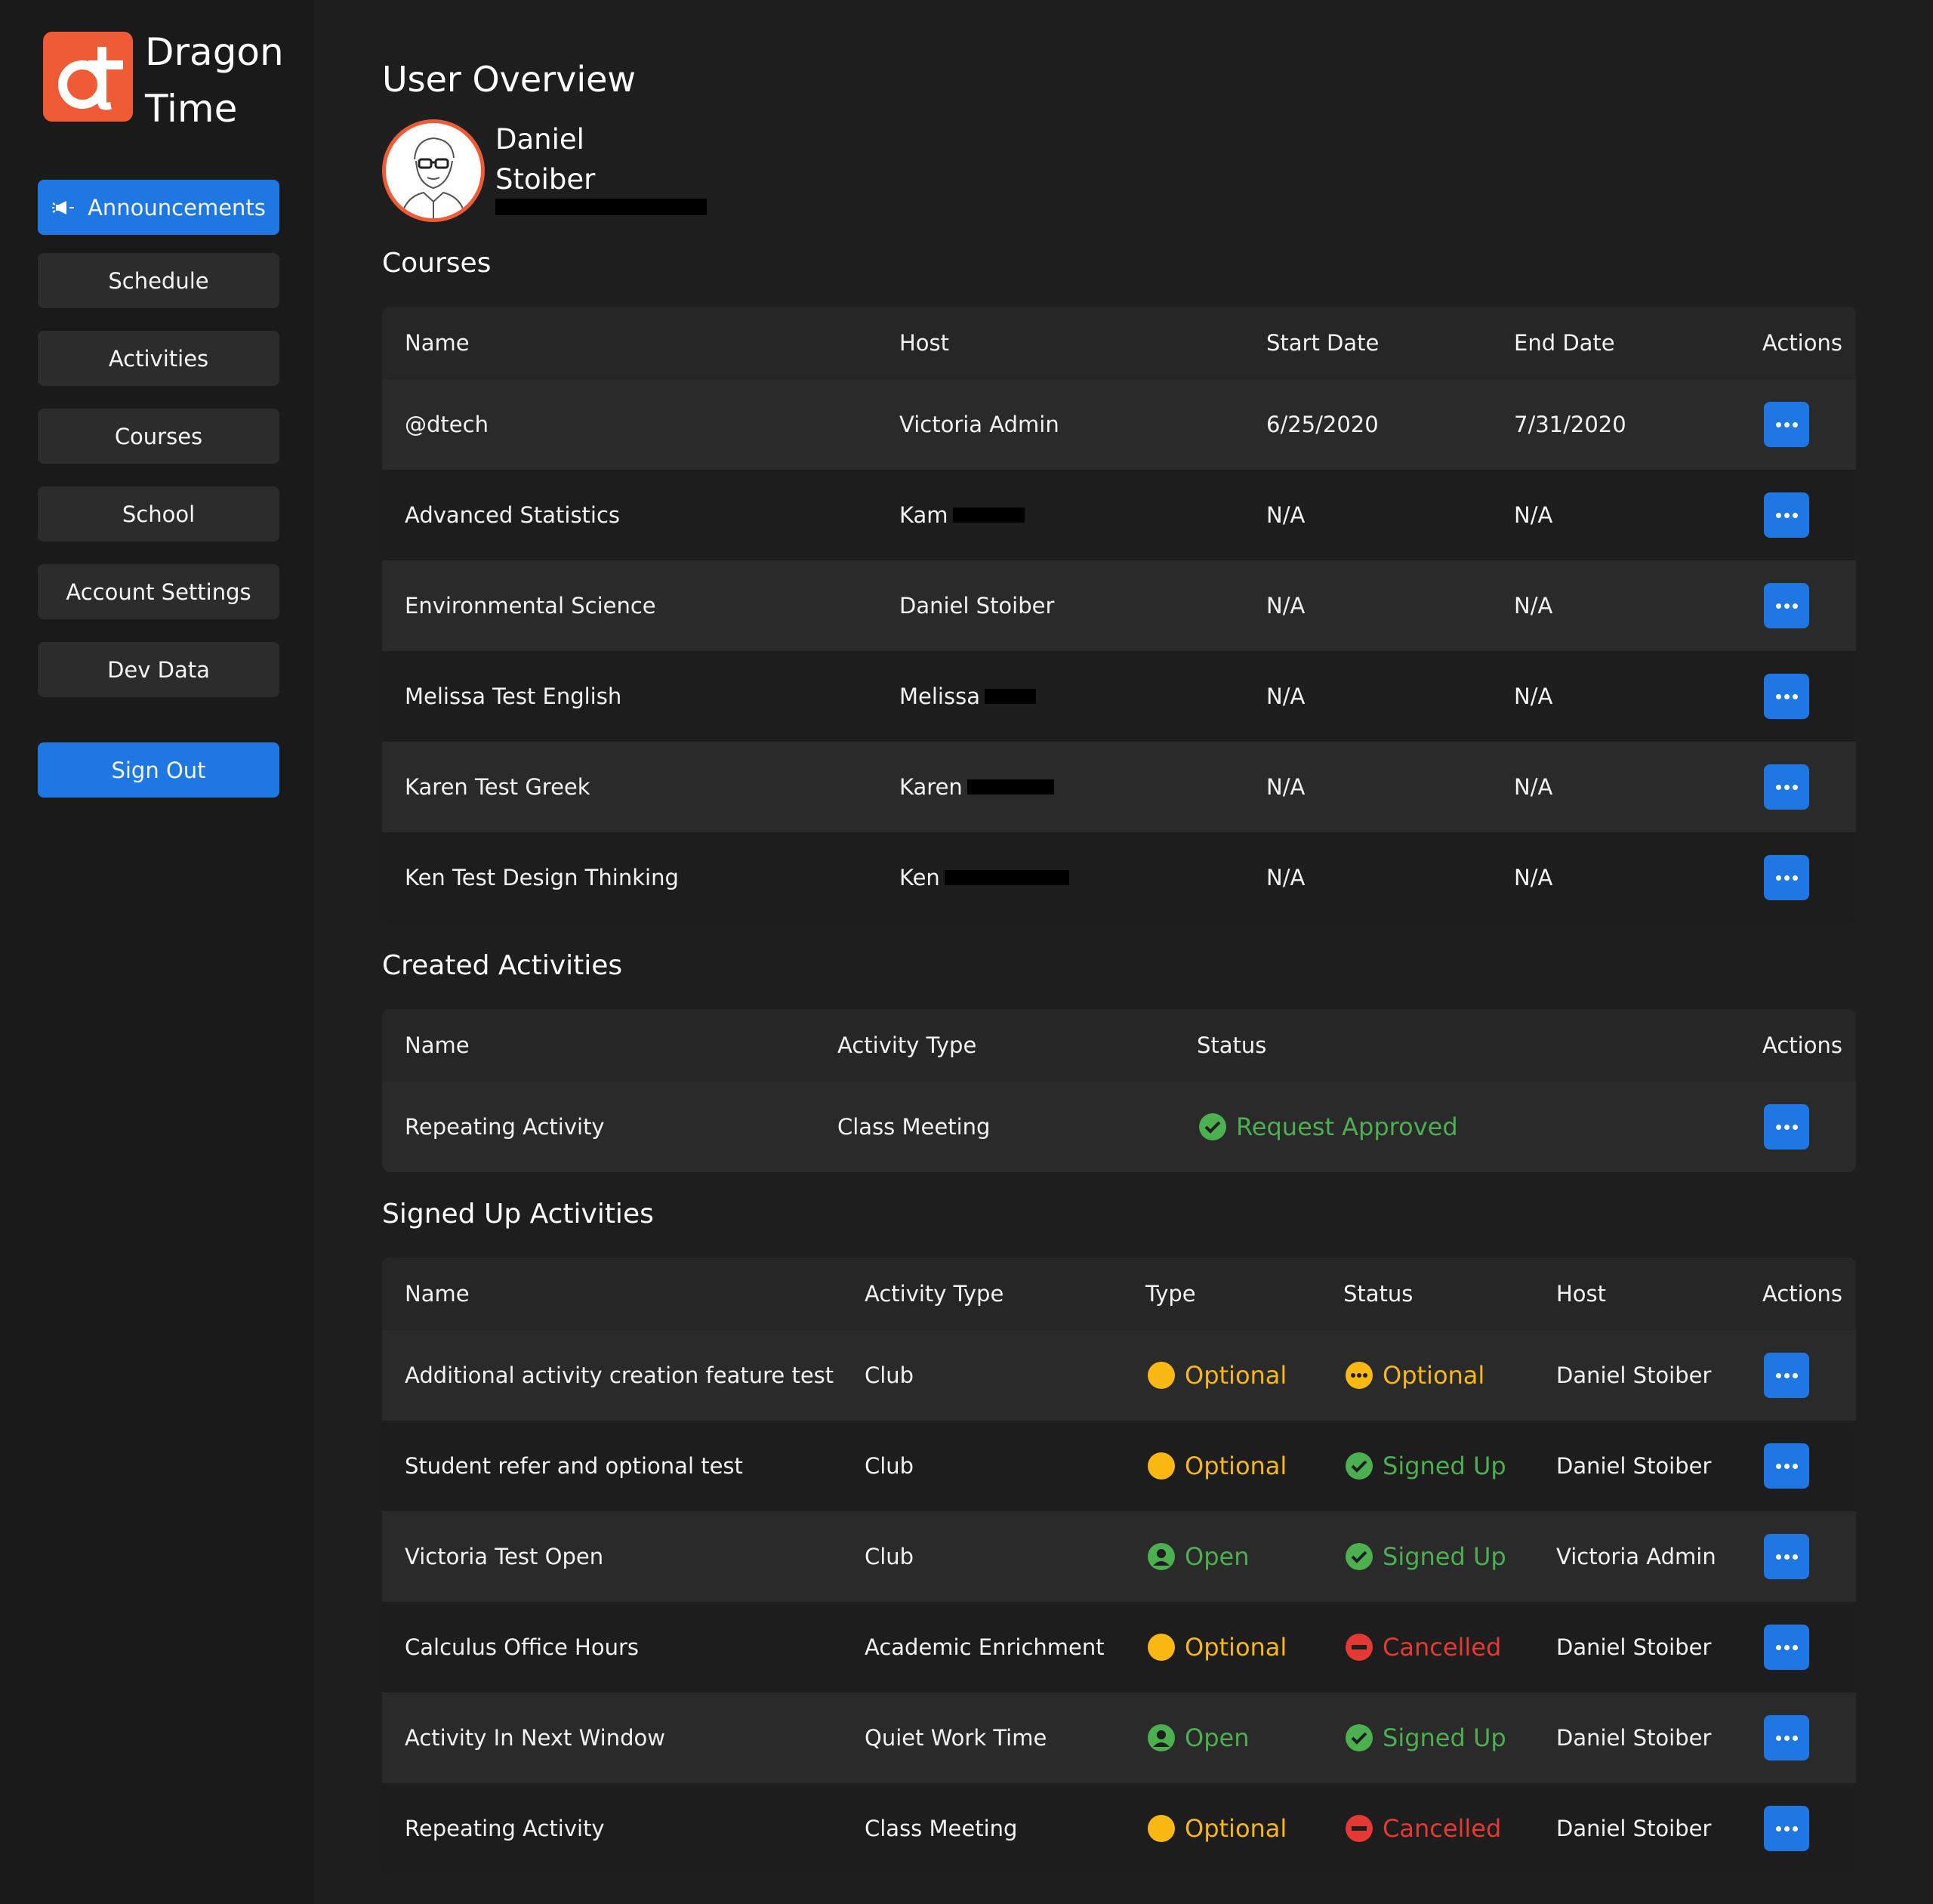  I want to click on nav-activities-button: Activities, so click(158, 358).